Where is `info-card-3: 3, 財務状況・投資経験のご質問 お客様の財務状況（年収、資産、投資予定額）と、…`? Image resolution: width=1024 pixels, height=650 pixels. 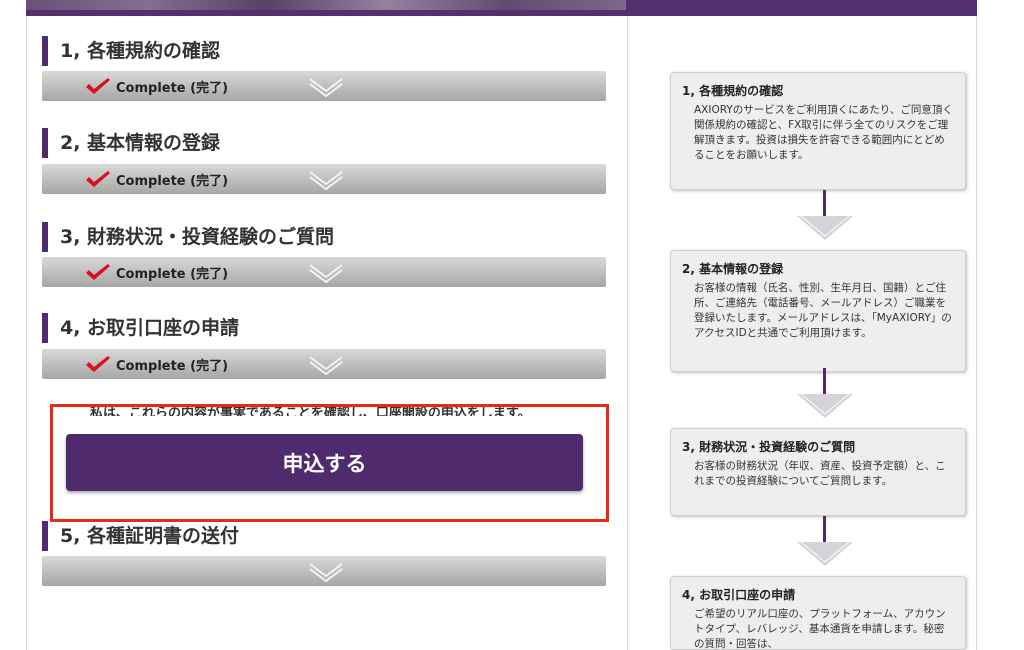 info-card-3: 3, 財務状況・投資経験のご質問 お客様の財務状況（年収、資産、投資予定額）と、… is located at coordinates (818, 472).